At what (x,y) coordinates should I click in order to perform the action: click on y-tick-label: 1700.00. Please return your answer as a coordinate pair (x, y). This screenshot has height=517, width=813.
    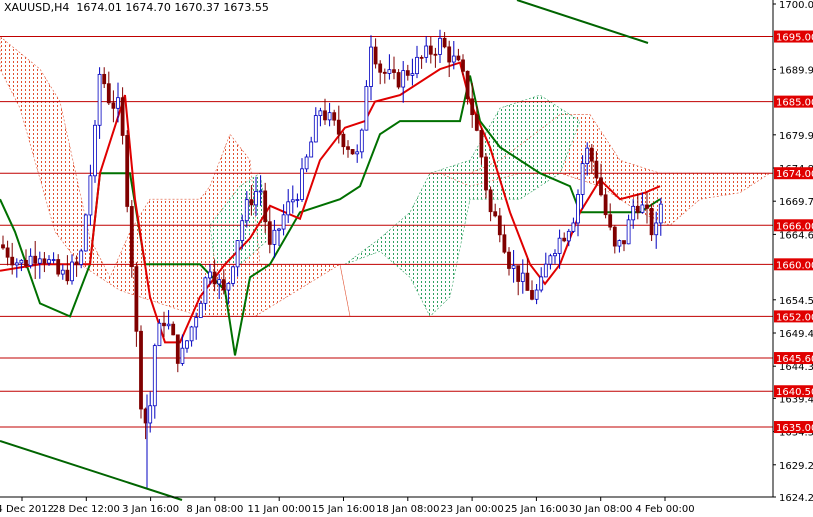
    Looking at the image, I should click on (796, 5).